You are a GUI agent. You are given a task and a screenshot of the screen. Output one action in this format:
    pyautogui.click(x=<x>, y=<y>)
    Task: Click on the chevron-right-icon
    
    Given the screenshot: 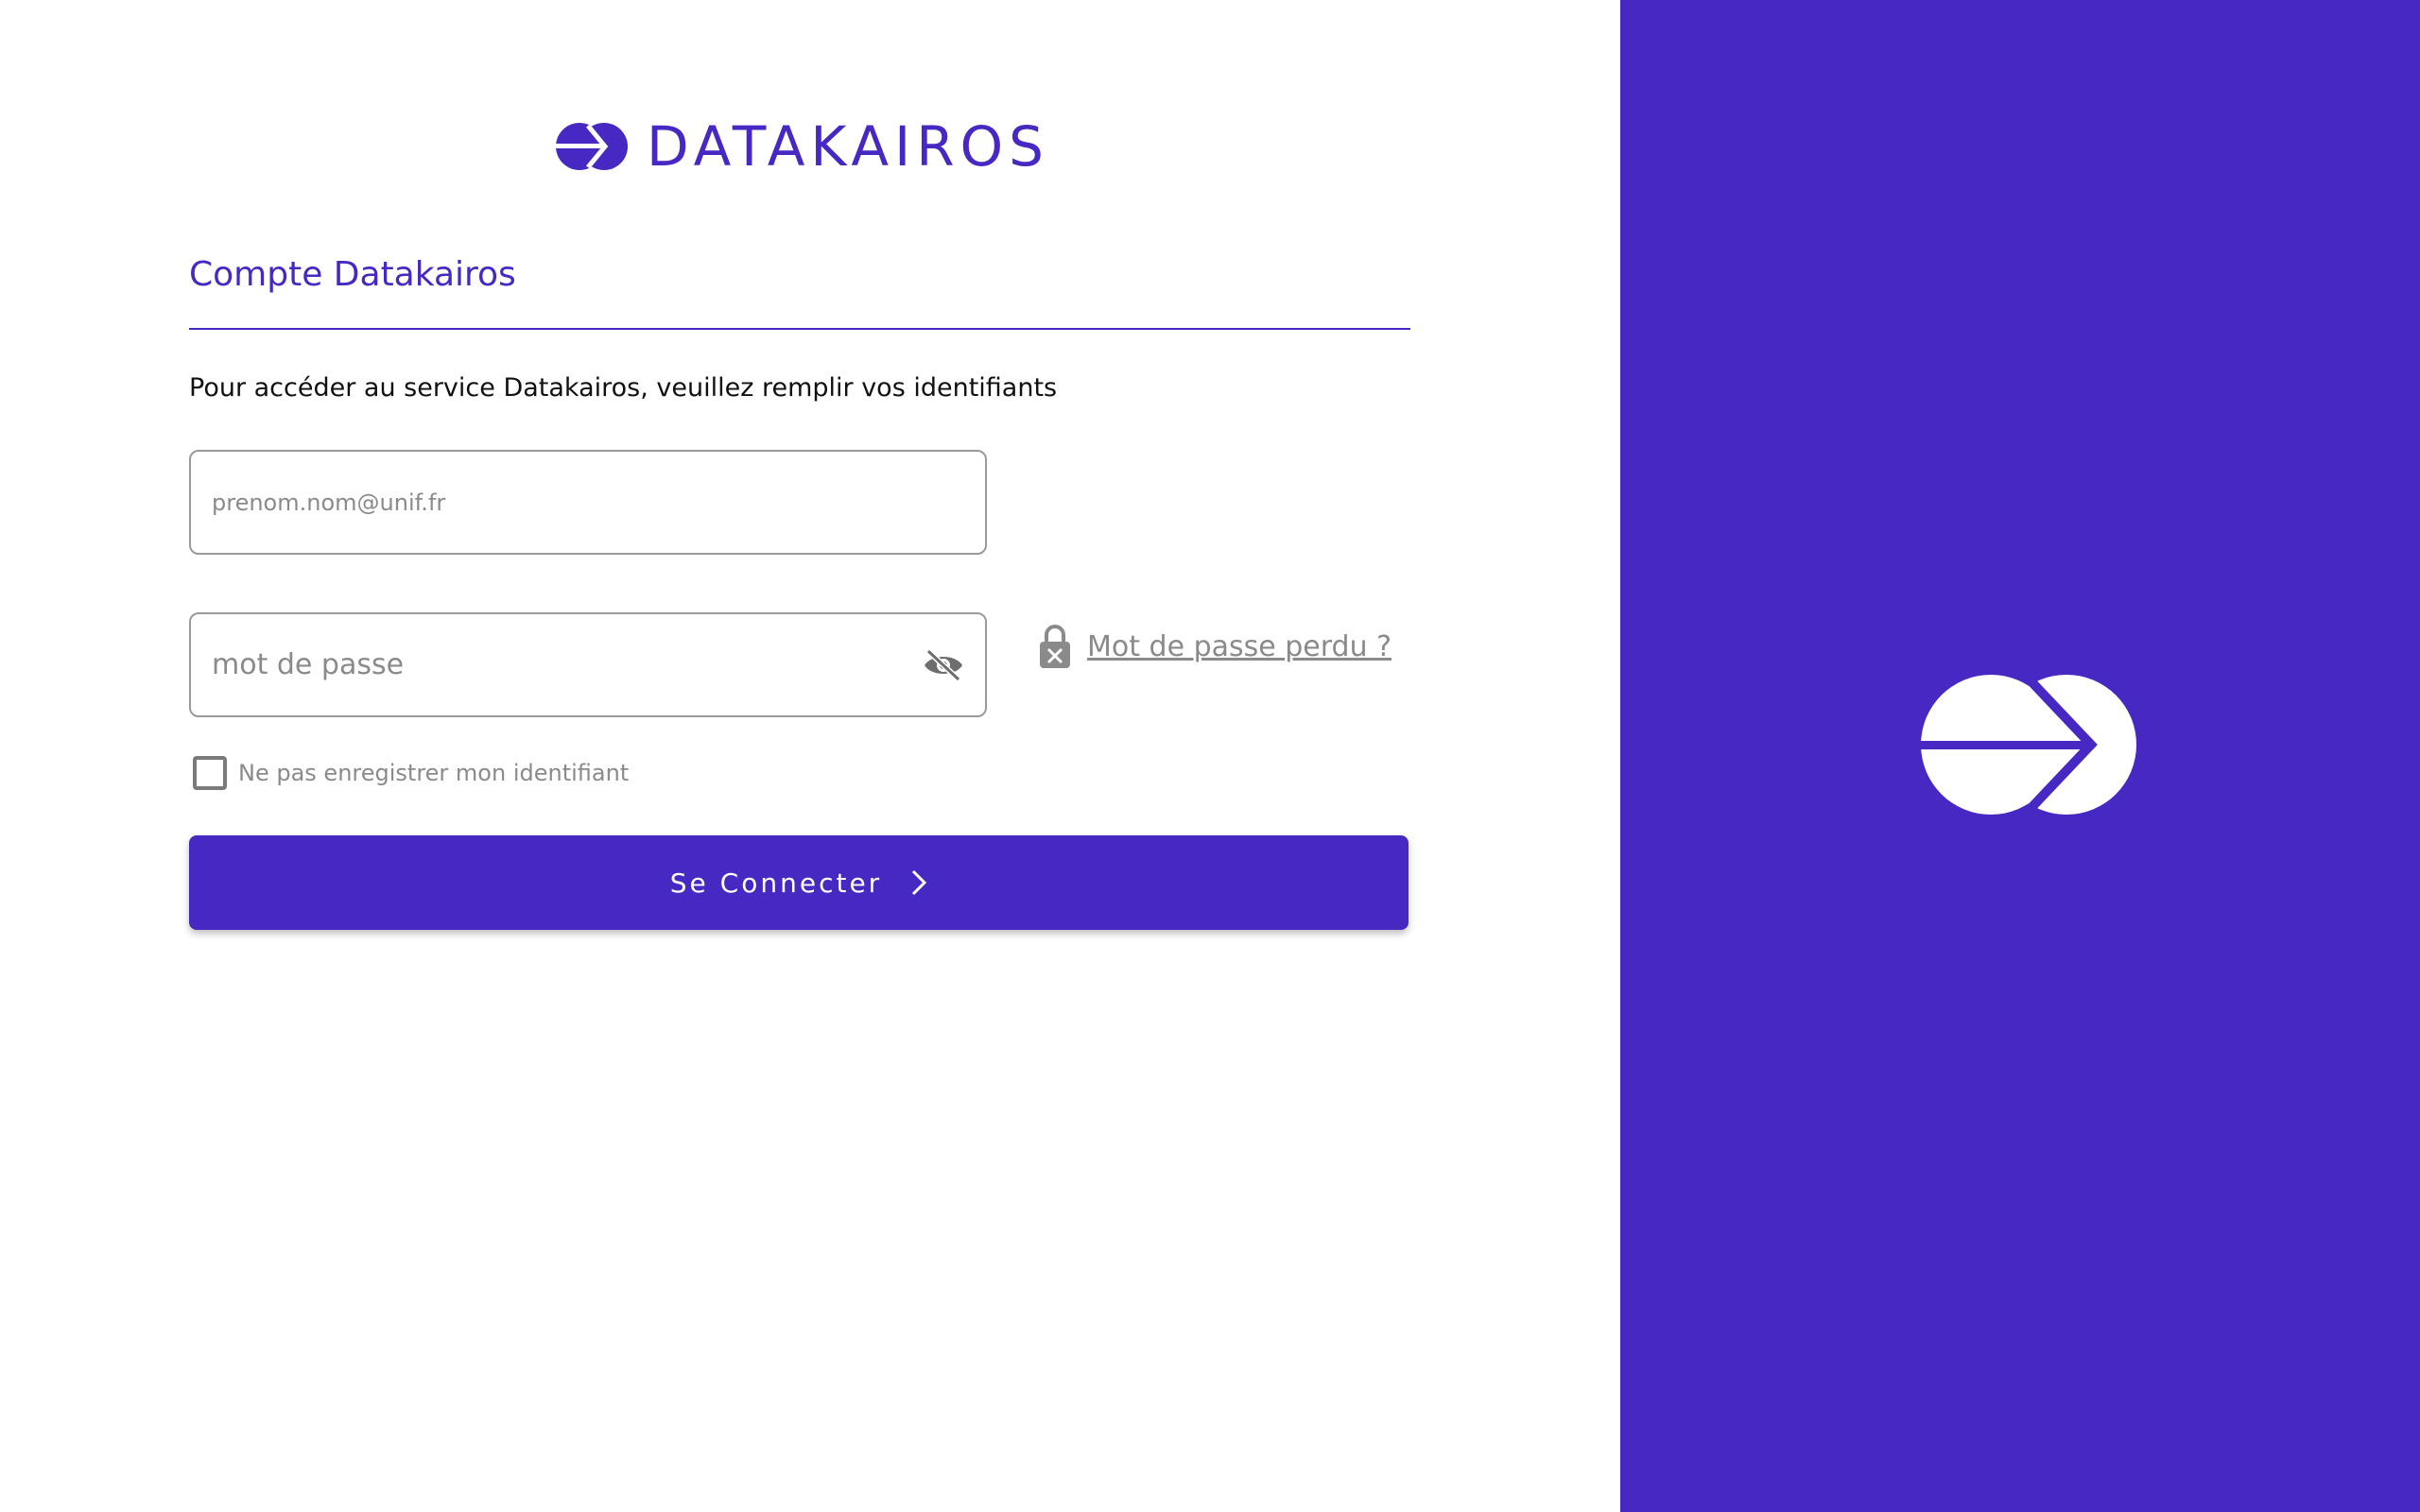 What is the action you would take?
    pyautogui.click(x=918, y=882)
    